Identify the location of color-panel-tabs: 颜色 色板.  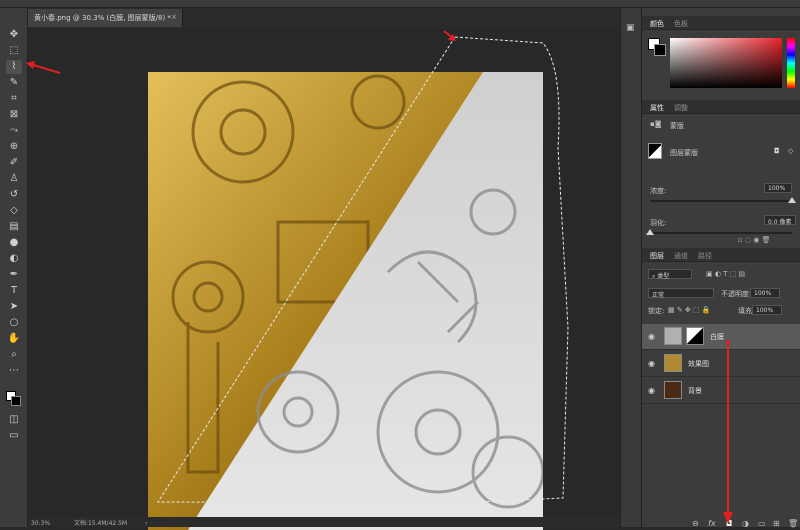
(721, 23).